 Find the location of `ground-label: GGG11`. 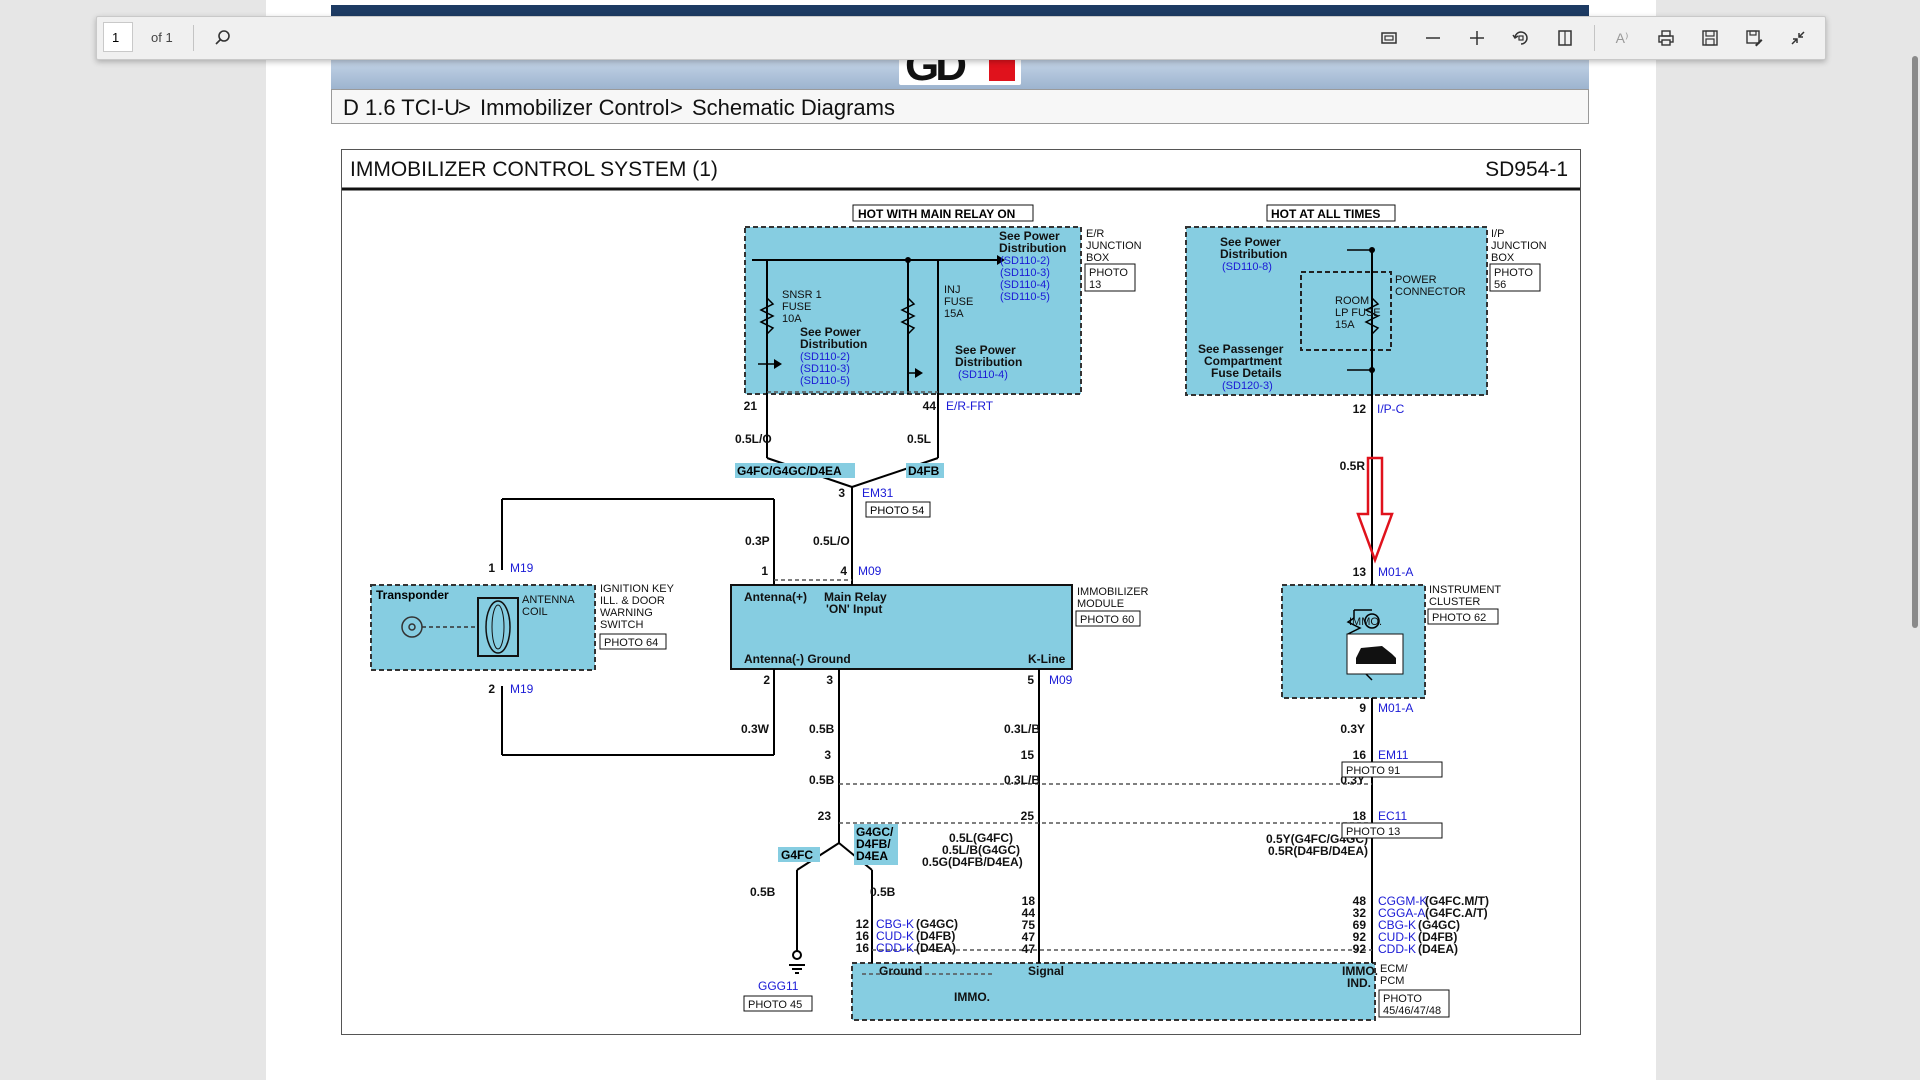

ground-label: GGG11 is located at coordinates (778, 986).